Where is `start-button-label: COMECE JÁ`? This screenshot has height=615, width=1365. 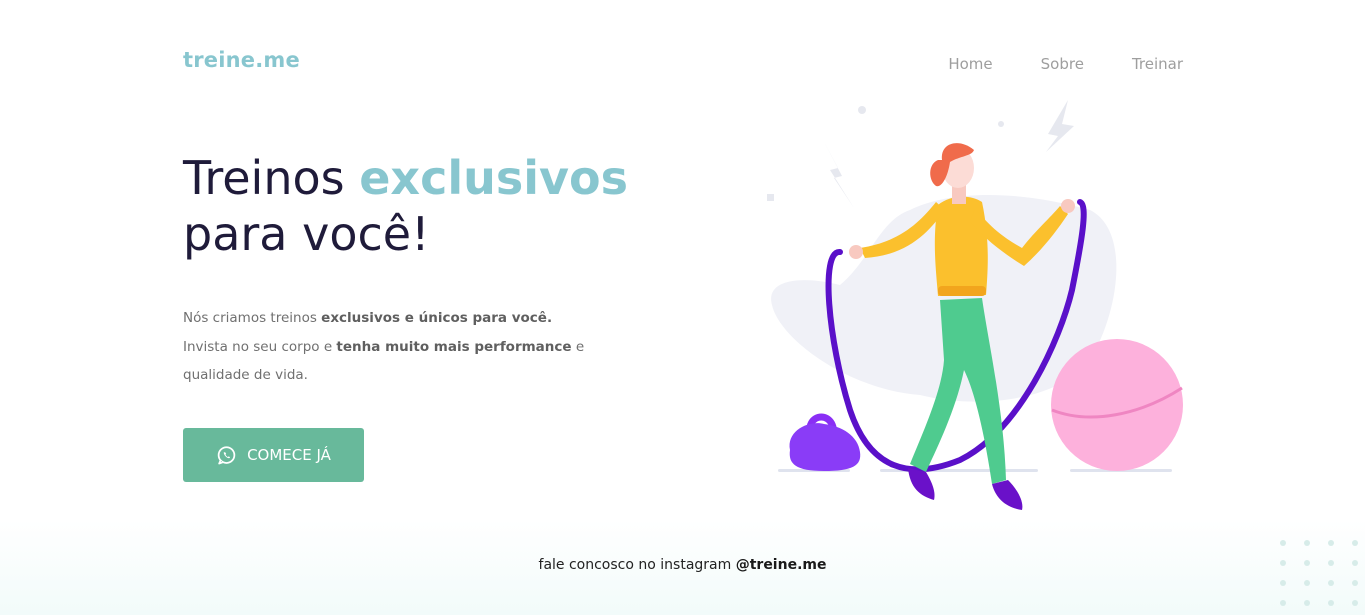
start-button-label: COMECE JÁ is located at coordinates (289, 455).